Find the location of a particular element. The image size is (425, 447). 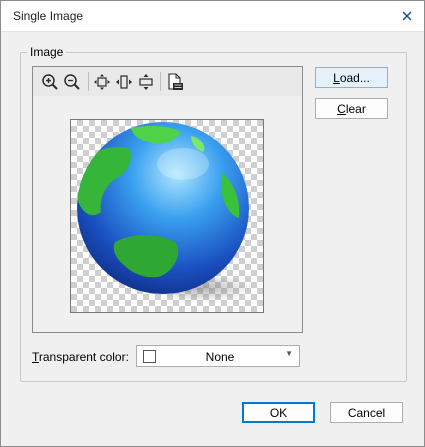

clear-label-accel: C is located at coordinates (341, 108).